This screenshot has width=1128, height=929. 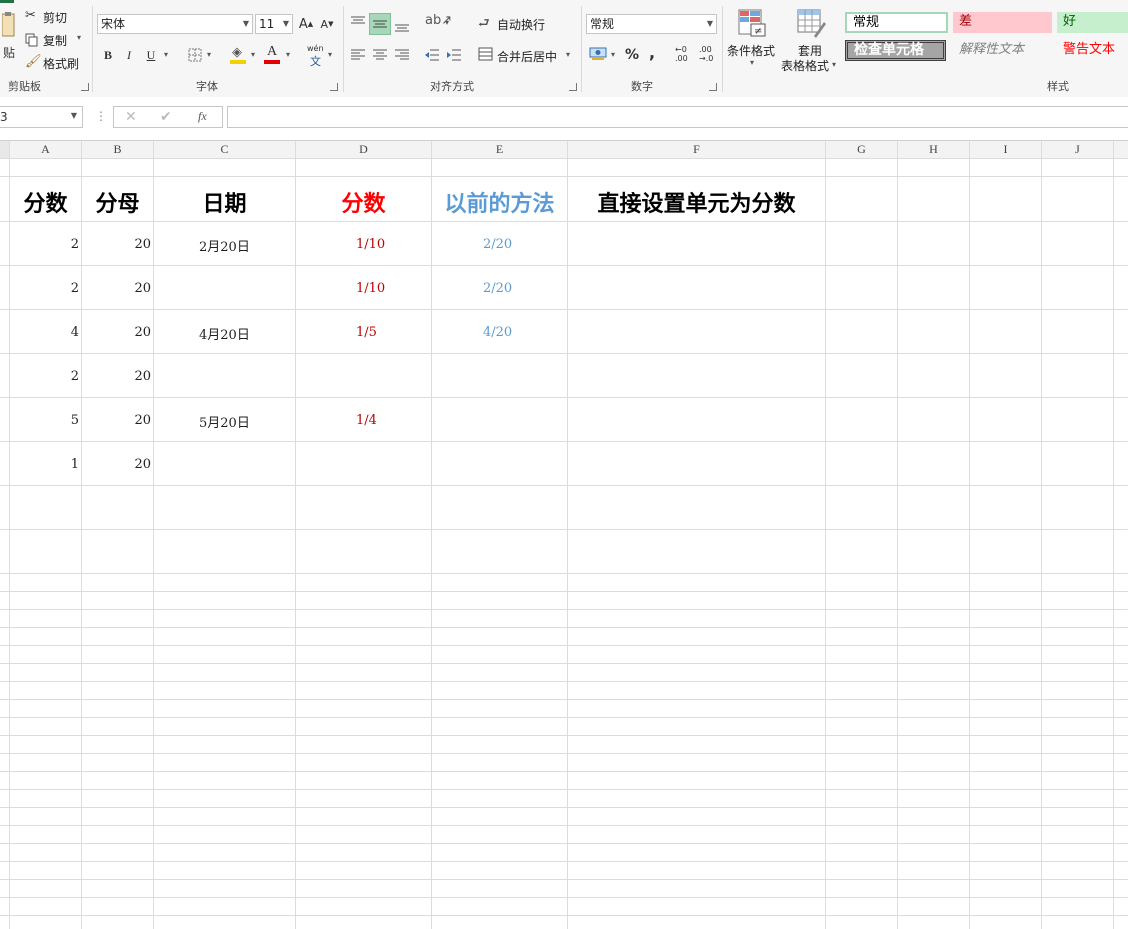 I want to click on cut-button: ✂ 剪切, so click(x=55, y=17).